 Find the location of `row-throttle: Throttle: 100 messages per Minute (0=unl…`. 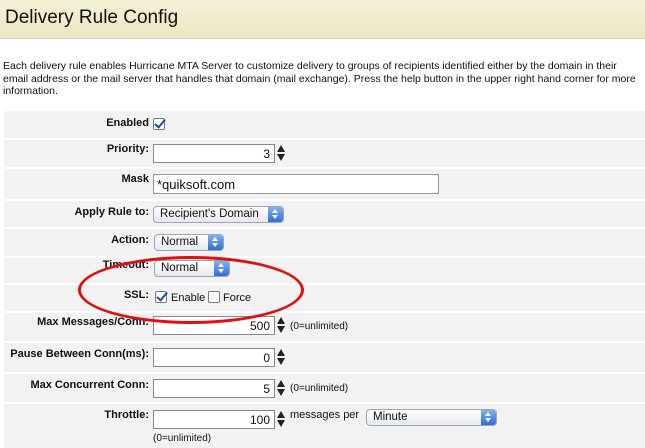

row-throttle: Throttle: 100 messages per Minute (0=unl… is located at coordinates (324, 426).